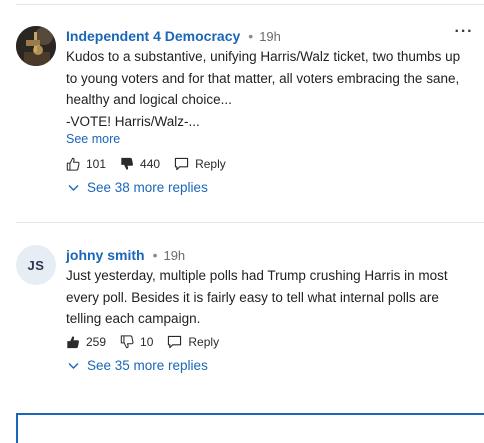  Describe the element at coordinates (73, 164) in the screenshot. I see `thumbs-up-icon` at that location.